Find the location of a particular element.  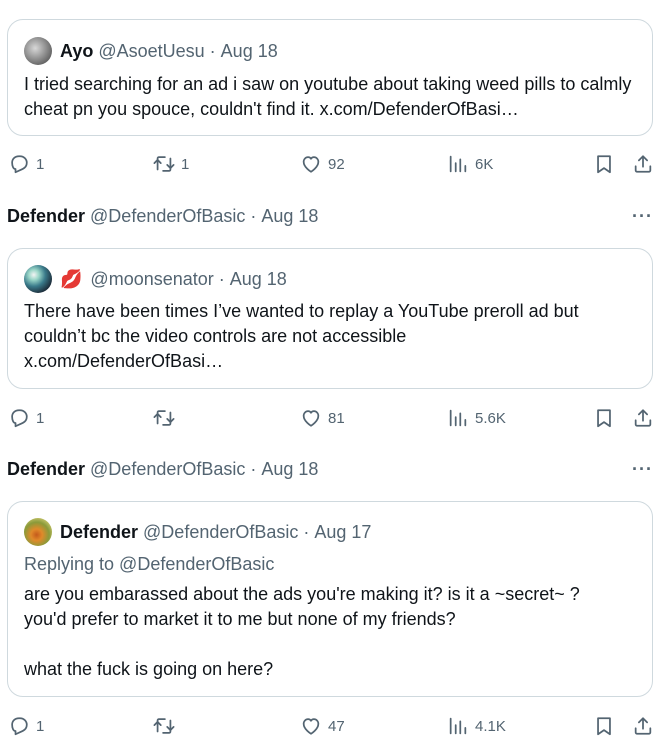

like-button: 47 is located at coordinates (322, 726).